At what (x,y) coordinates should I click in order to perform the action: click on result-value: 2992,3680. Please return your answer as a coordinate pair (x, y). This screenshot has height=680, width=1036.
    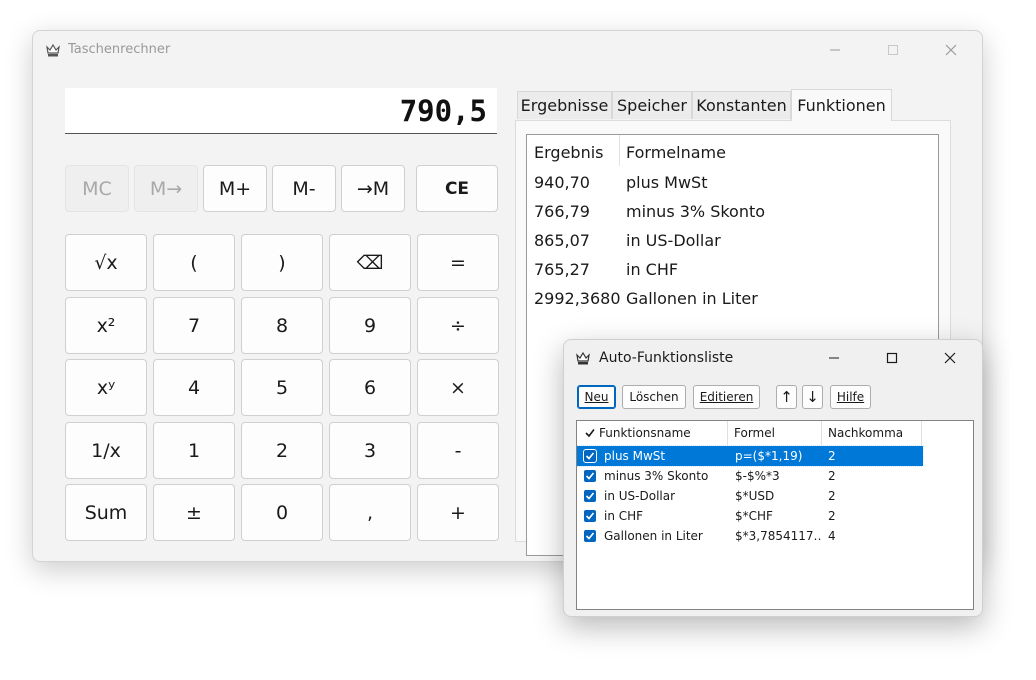
    Looking at the image, I should click on (577, 298).